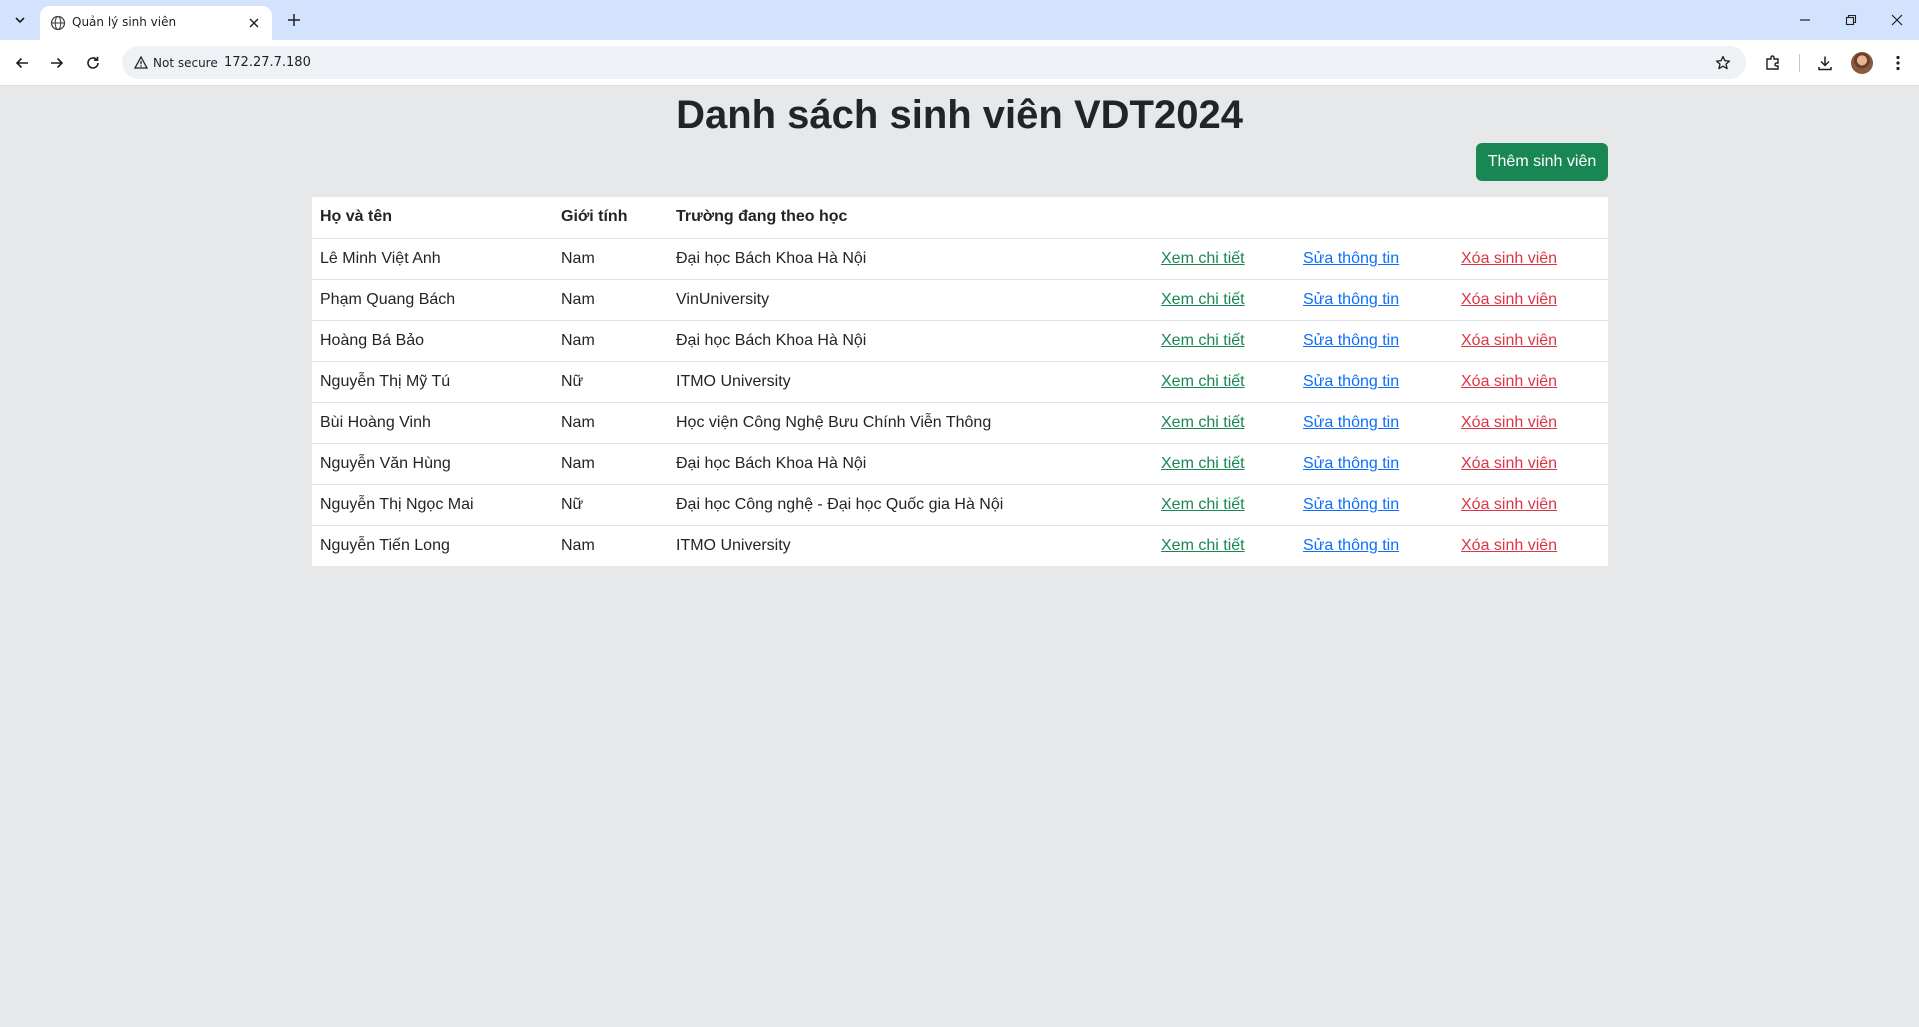 This screenshot has width=1919, height=1027. I want to click on arrow-right-icon, so click(57, 63).